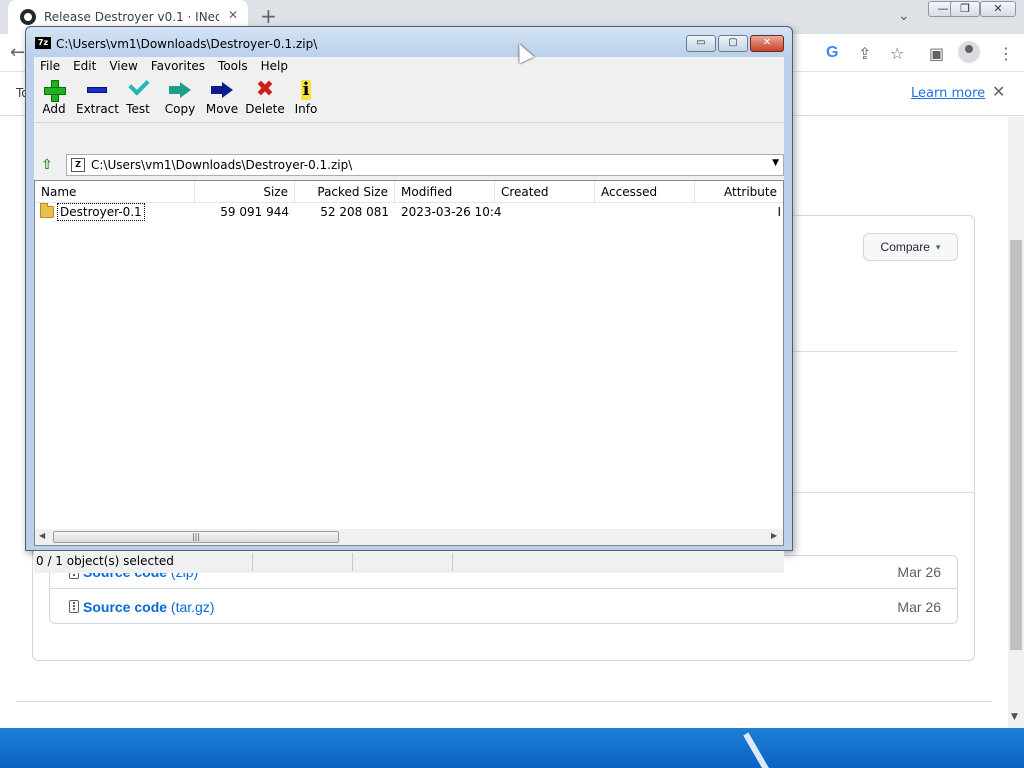  I want to click on menu-edit: Edit, so click(85, 66).